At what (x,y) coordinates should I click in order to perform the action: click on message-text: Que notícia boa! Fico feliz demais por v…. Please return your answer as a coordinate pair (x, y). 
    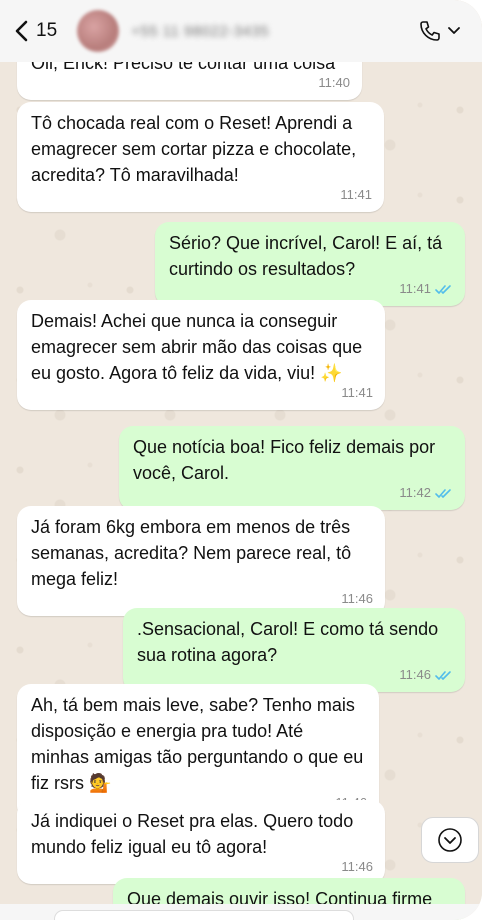
    Looking at the image, I should click on (284, 460).